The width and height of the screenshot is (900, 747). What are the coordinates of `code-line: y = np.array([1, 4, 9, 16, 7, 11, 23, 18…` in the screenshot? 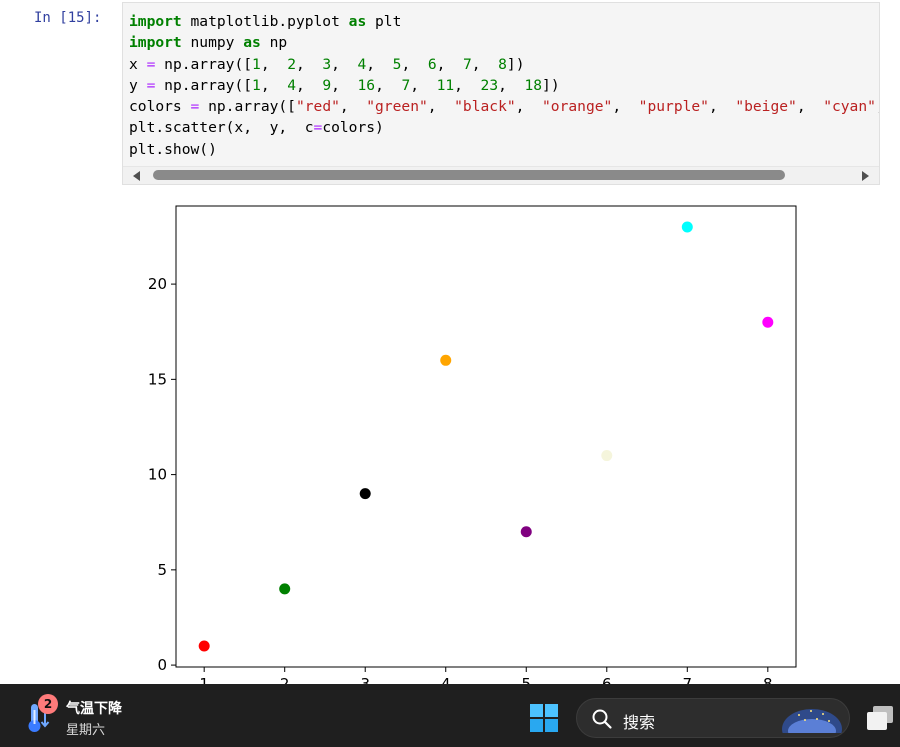 It's located at (504, 85).